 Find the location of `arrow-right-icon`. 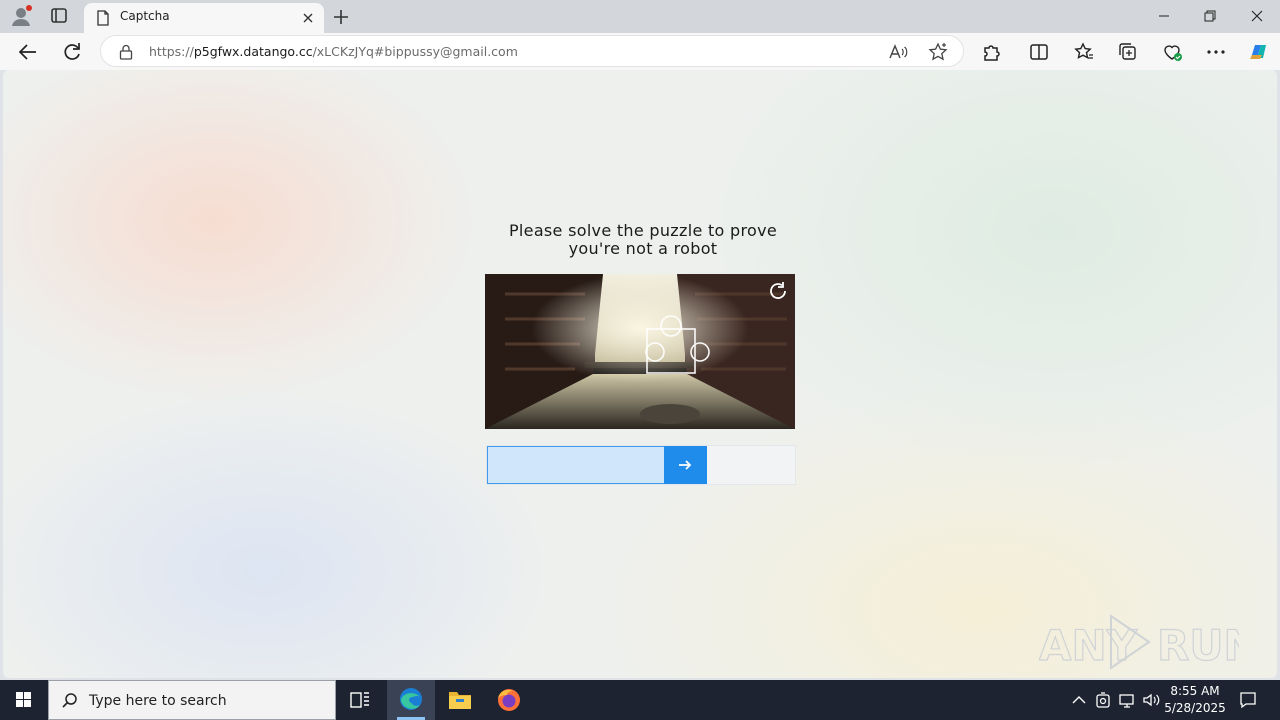

arrow-right-icon is located at coordinates (685, 465).